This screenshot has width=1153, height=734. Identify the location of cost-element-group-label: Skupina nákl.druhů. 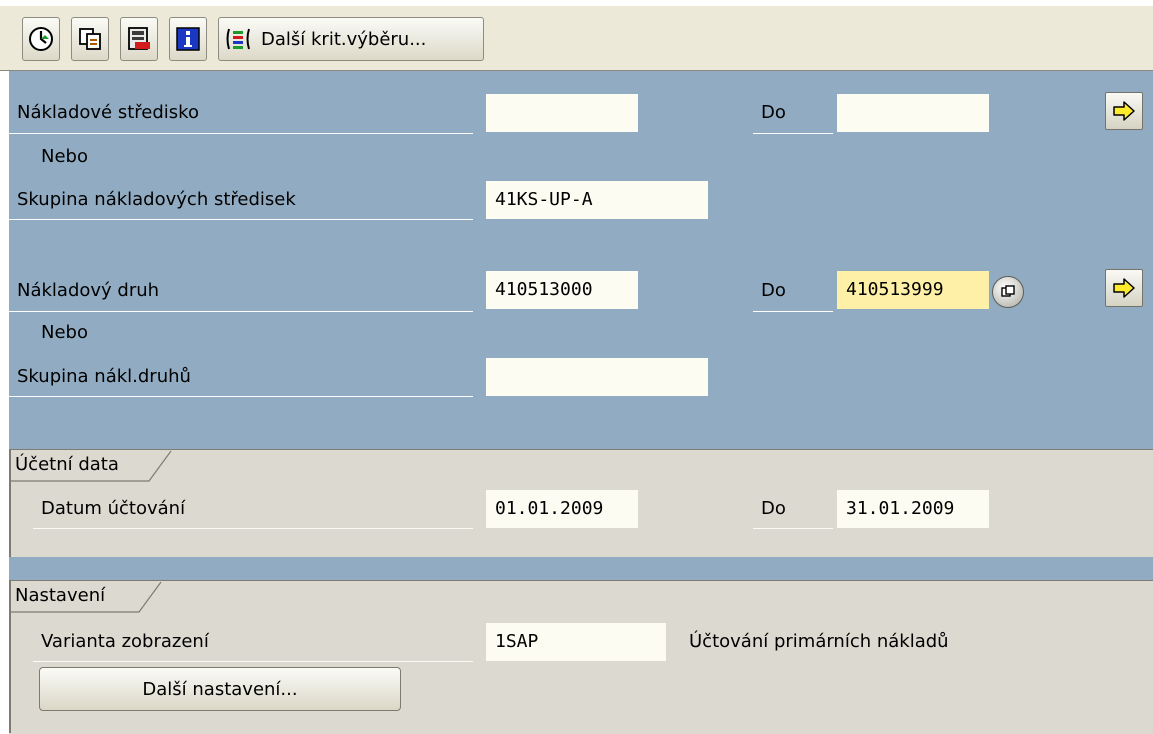
(104, 376).